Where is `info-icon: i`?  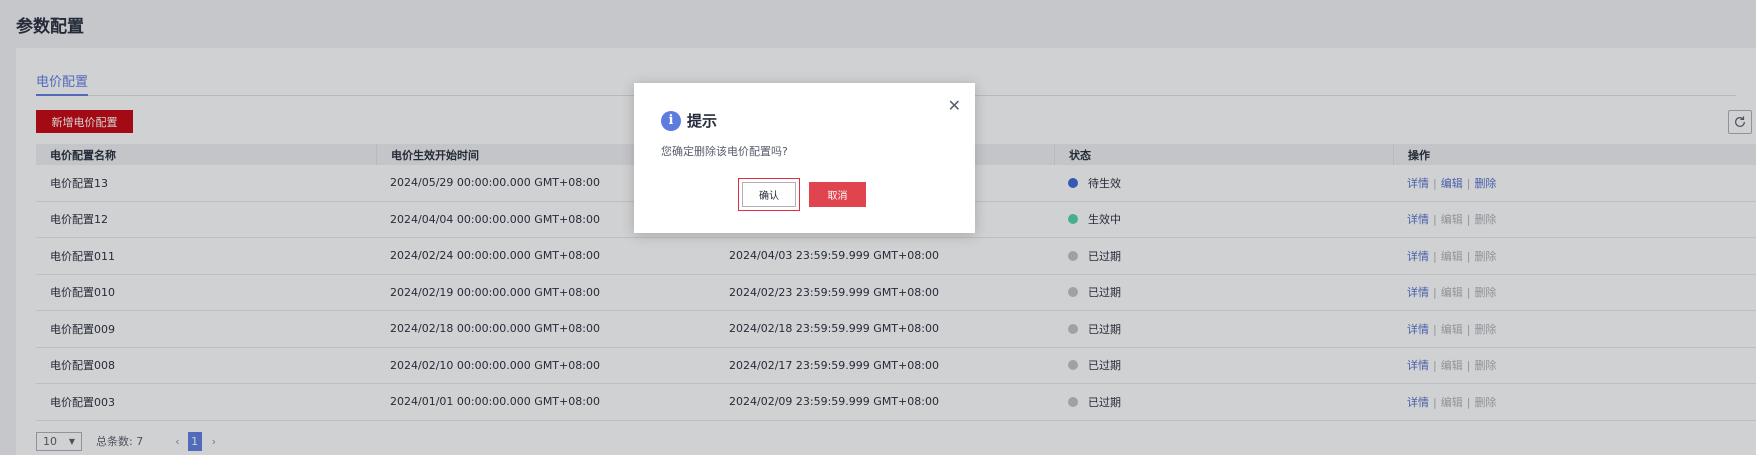
info-icon: i is located at coordinates (671, 120).